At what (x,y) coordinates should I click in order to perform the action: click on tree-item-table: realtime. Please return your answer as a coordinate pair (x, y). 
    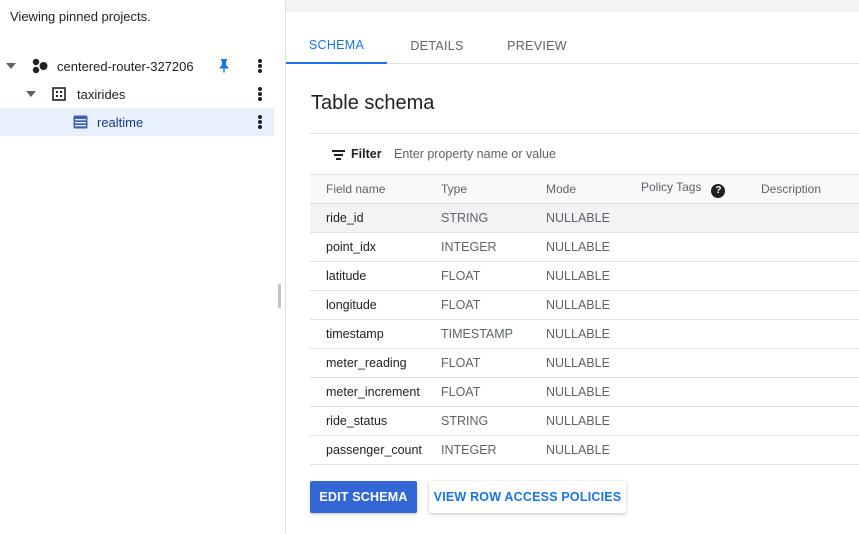
    Looking at the image, I should click on (137, 122).